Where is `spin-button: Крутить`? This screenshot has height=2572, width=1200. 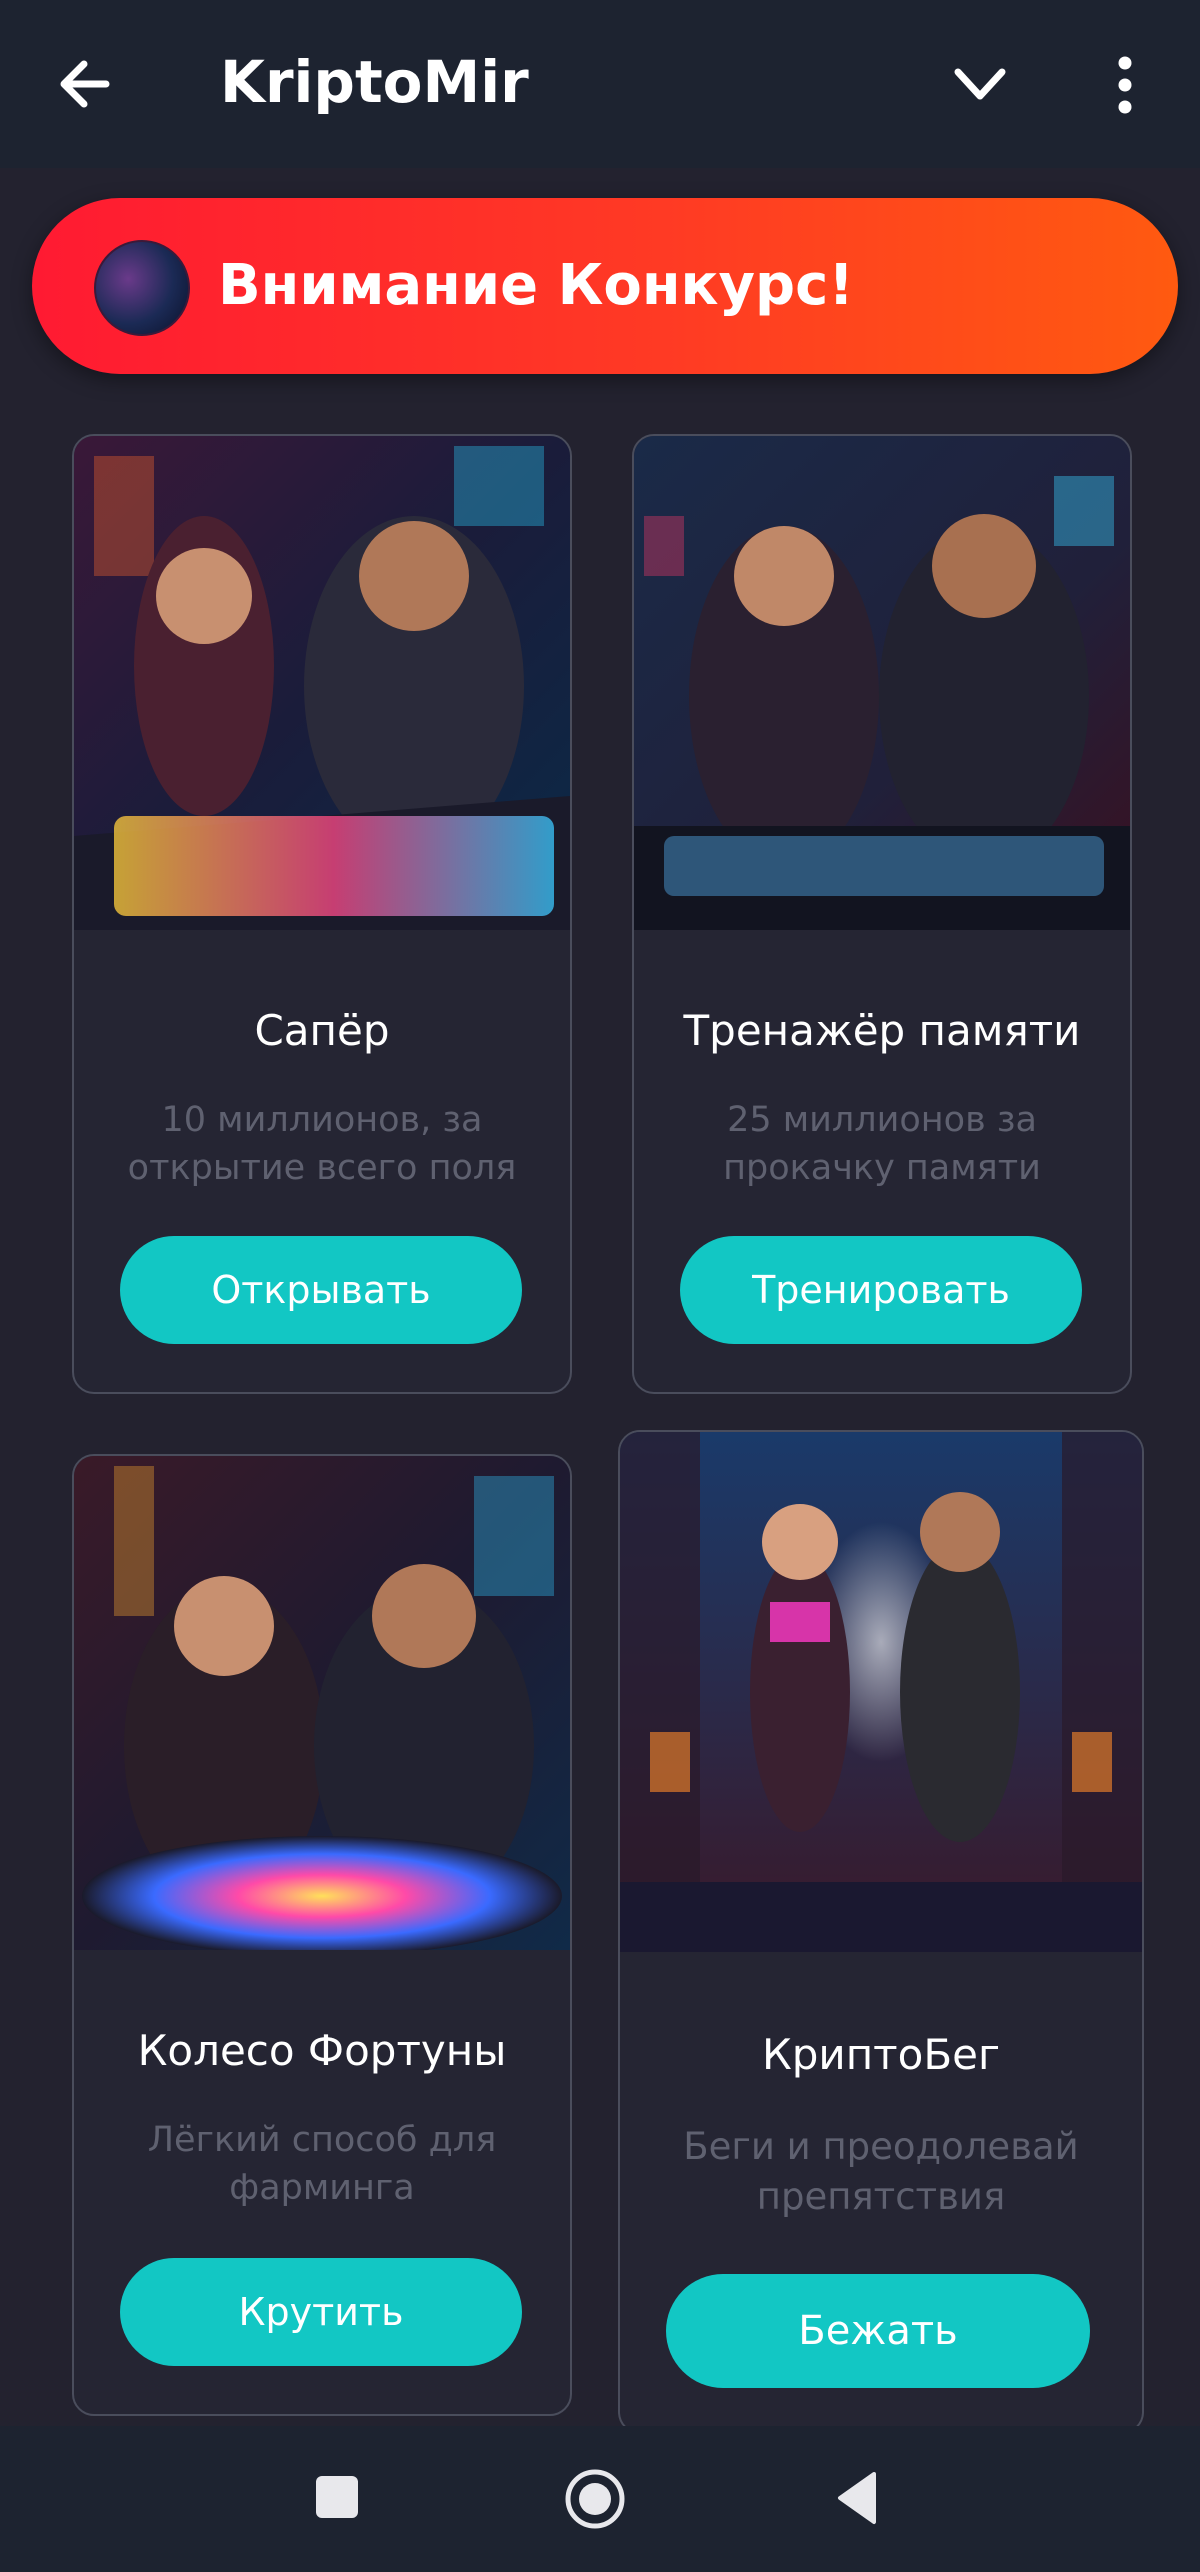
spin-button: Крутить is located at coordinates (321, 2312).